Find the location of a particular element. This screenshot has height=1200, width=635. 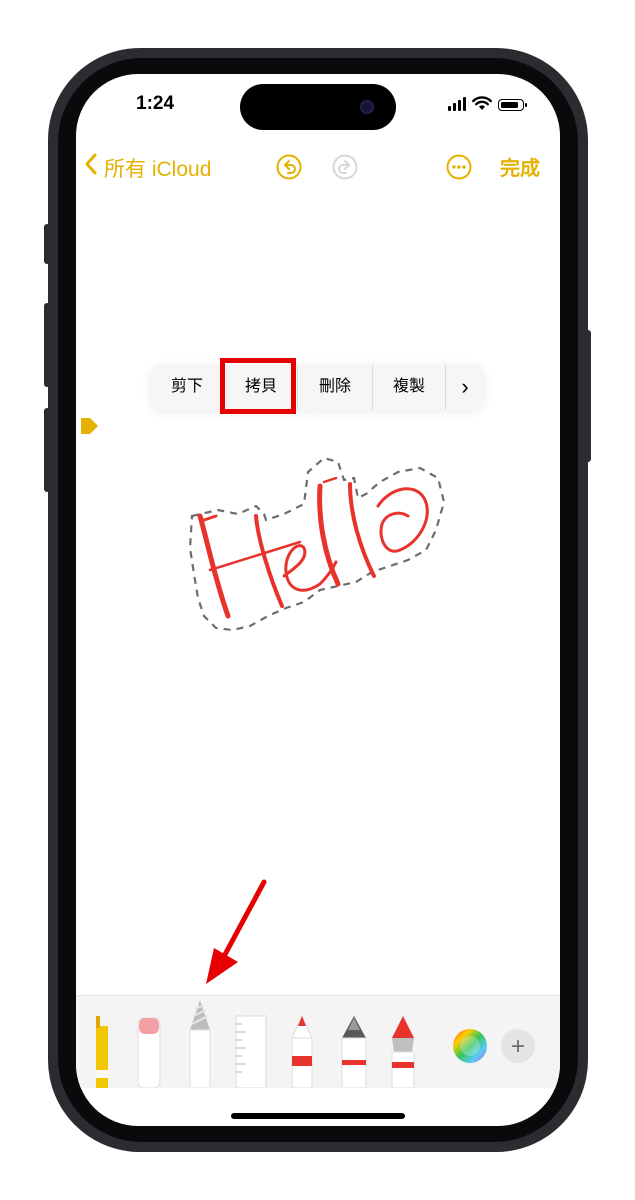

status-icons is located at coordinates (487, 103).